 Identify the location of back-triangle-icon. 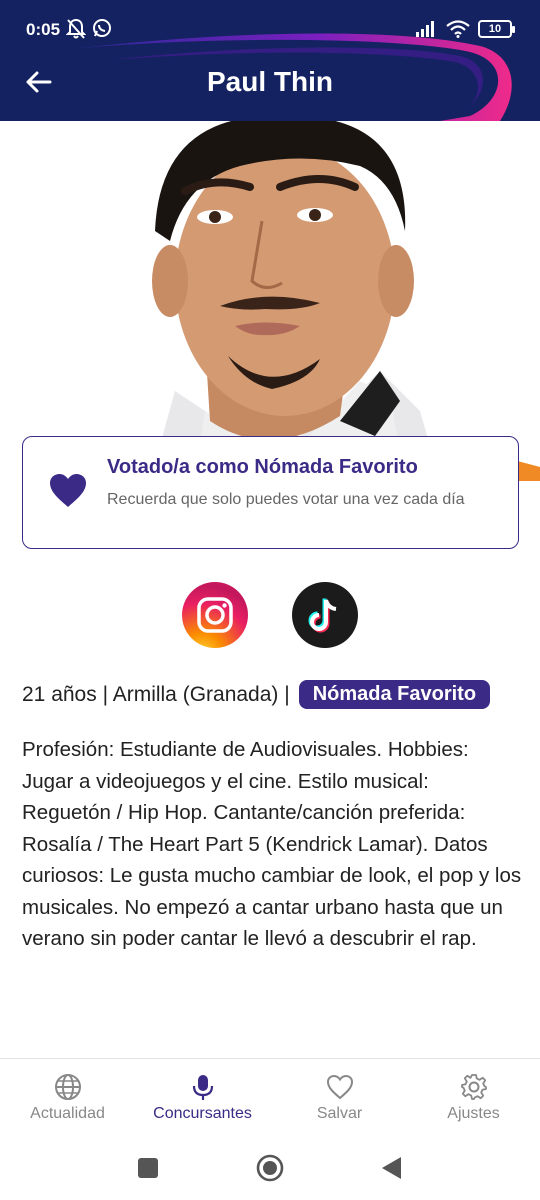
(392, 1168).